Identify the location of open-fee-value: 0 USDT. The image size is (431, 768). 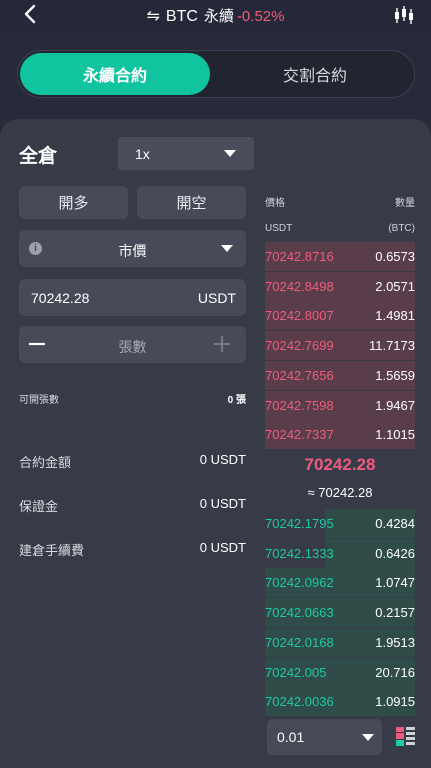
(222, 547).